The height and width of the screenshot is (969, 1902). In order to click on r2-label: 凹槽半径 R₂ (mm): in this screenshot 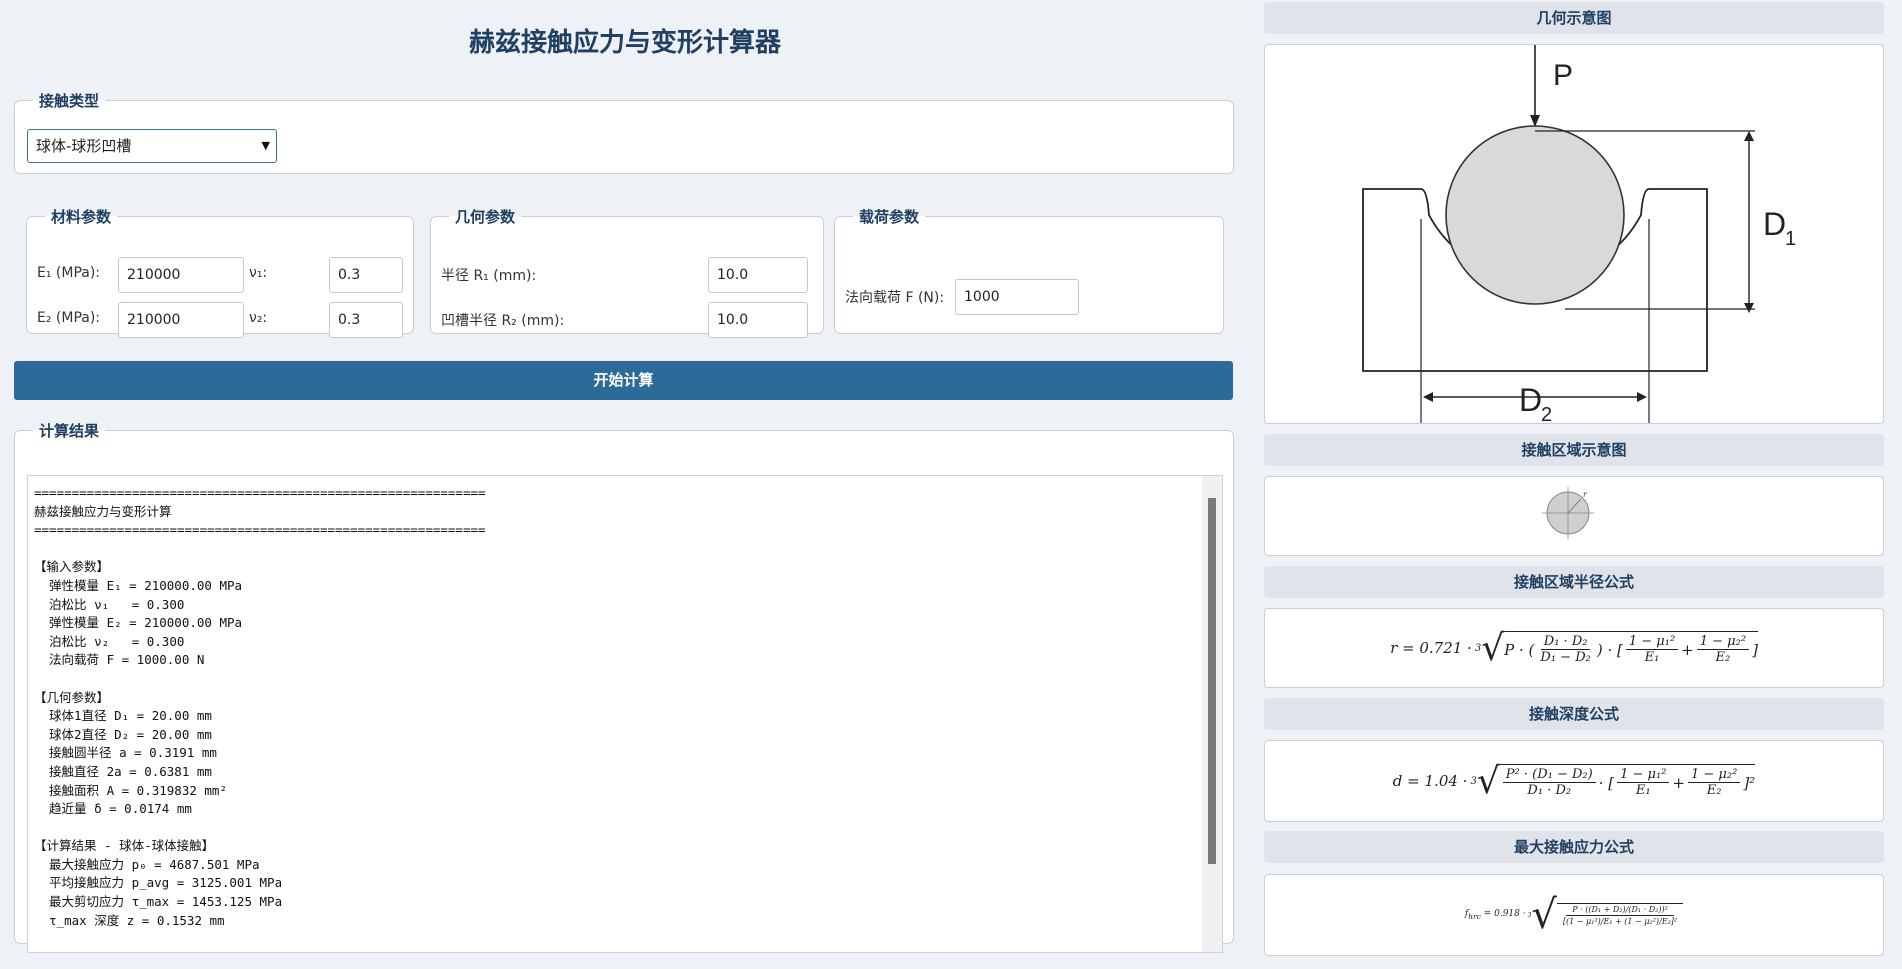, I will do `click(503, 321)`.